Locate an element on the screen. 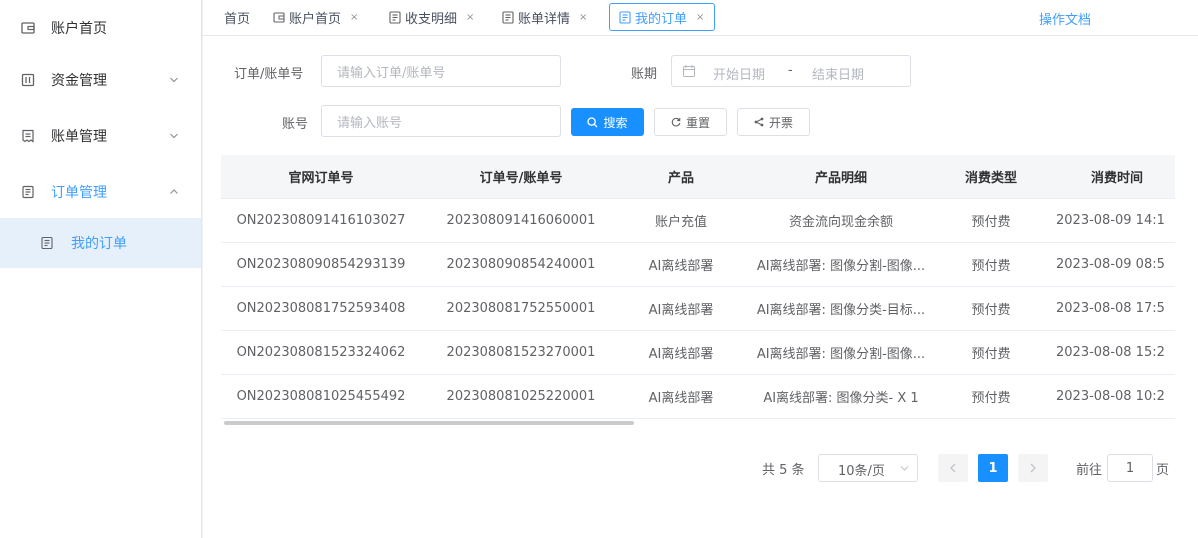 This screenshot has width=1198, height=538. chevron-up-icon is located at coordinates (174, 191).